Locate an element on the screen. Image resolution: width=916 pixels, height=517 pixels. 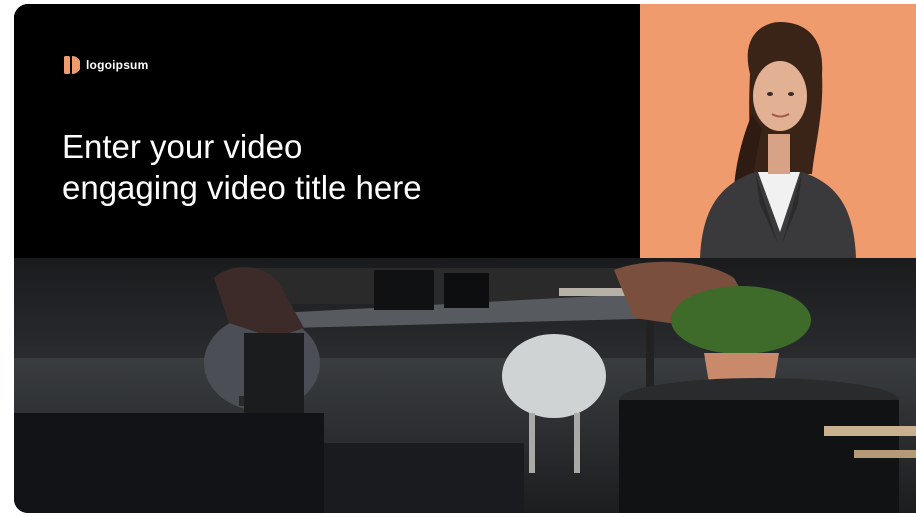
presenter-panel is located at coordinates (778, 131).